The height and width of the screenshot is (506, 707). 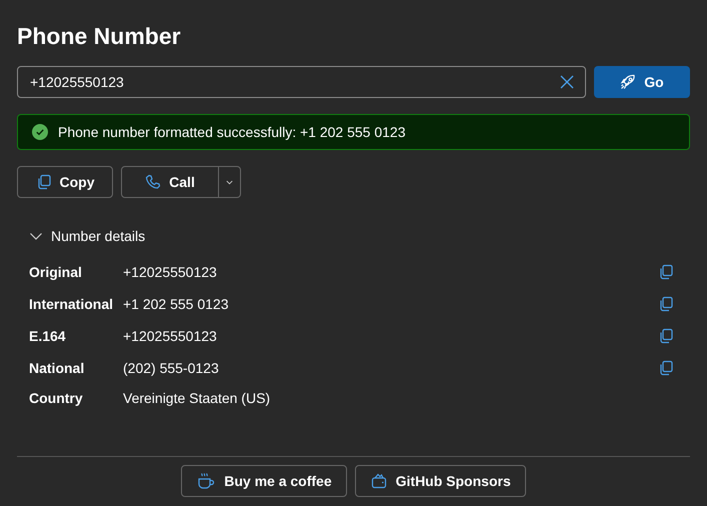 What do you see at coordinates (56, 272) in the screenshot?
I see `detail-label: Original` at bounding box center [56, 272].